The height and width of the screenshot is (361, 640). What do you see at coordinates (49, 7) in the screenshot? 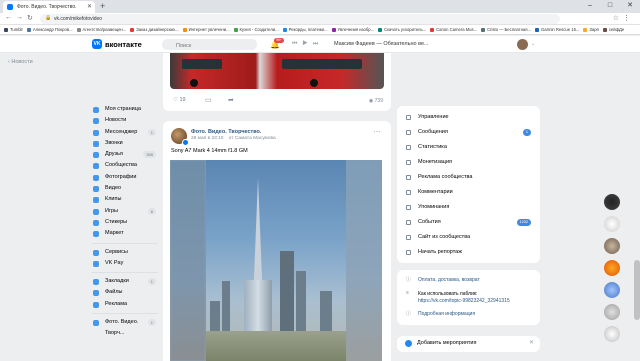
I see `browser-tab: Фото. Видео. Творчество. ✕` at bounding box center [49, 7].